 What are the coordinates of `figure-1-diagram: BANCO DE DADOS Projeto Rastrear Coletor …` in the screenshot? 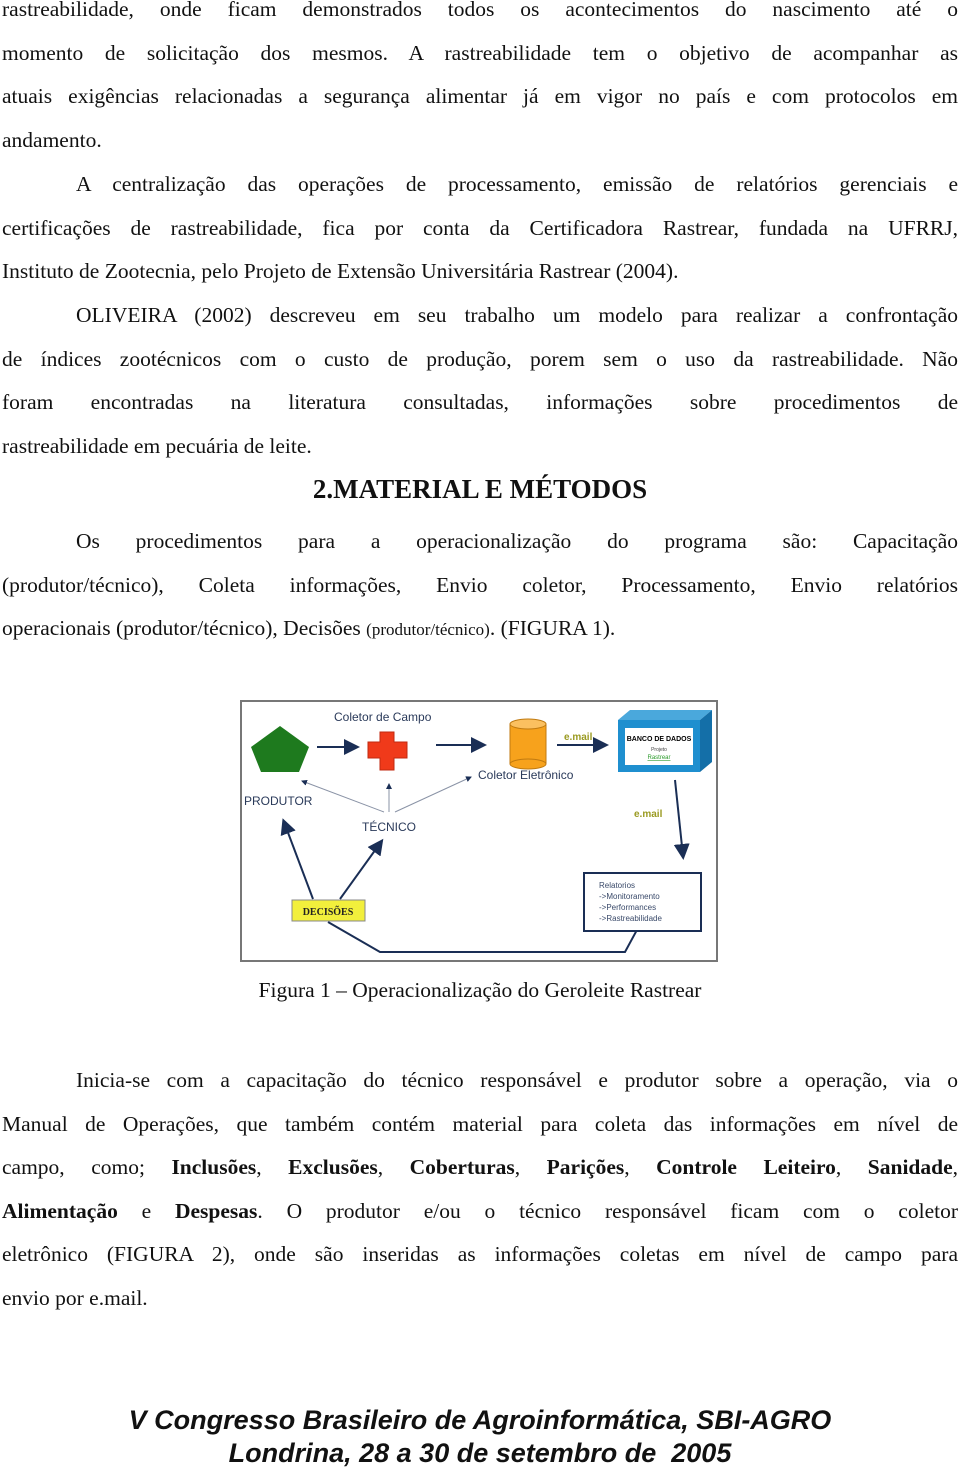 It's located at (479, 831).